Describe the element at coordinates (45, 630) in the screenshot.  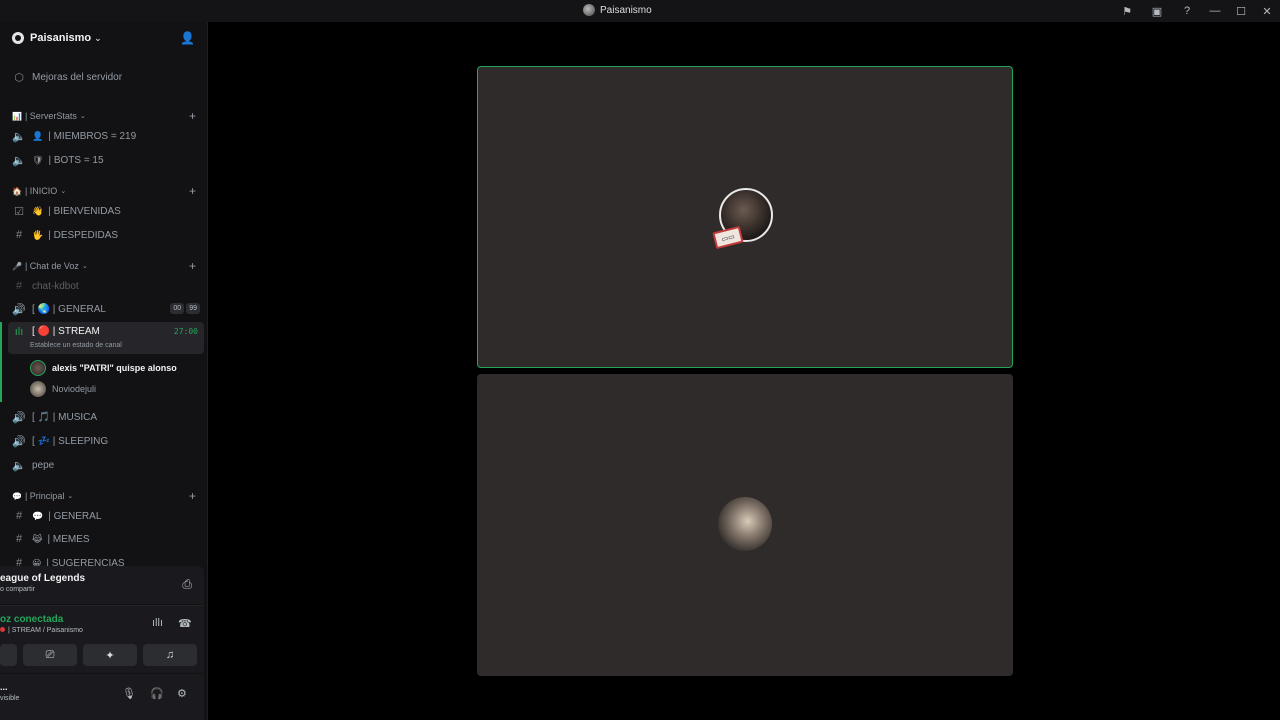
I see `voice-channel-text: | STREAM / Paisanismo` at that location.